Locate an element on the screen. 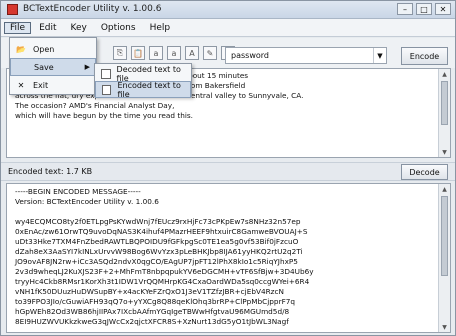  decode-button: Decode is located at coordinates (424, 172).